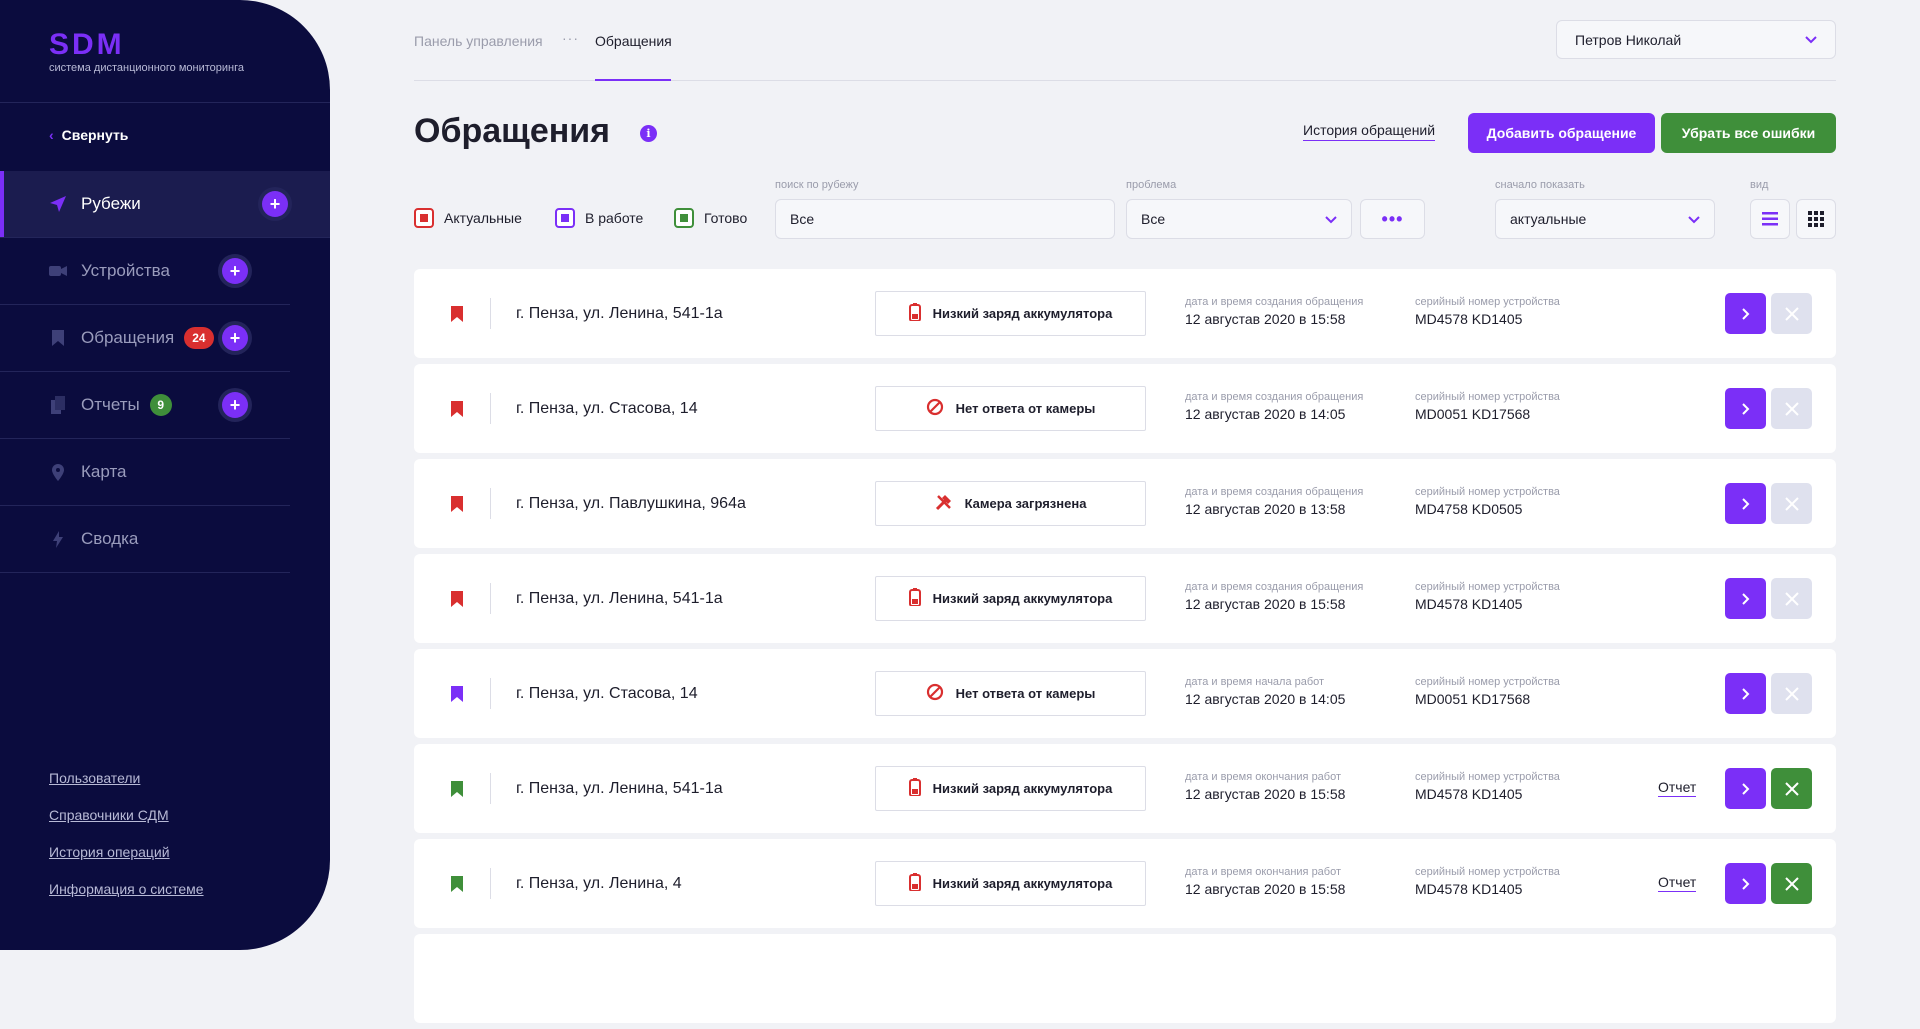 The height and width of the screenshot is (1029, 1920). I want to click on link-system-info: Информация о системе, so click(126, 889).